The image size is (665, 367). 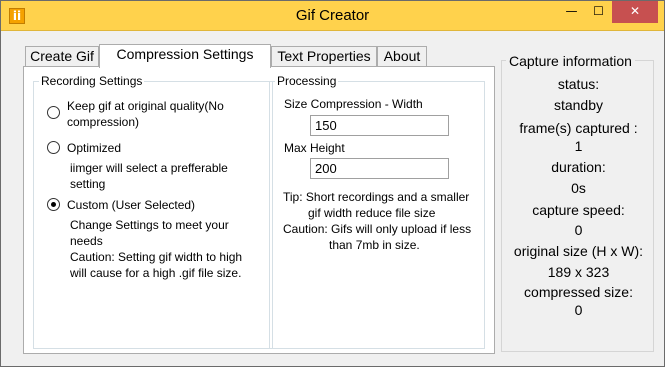 What do you see at coordinates (156, 257) in the screenshot?
I see `custom-description-line3: Caution: Setting gif width to high` at bounding box center [156, 257].